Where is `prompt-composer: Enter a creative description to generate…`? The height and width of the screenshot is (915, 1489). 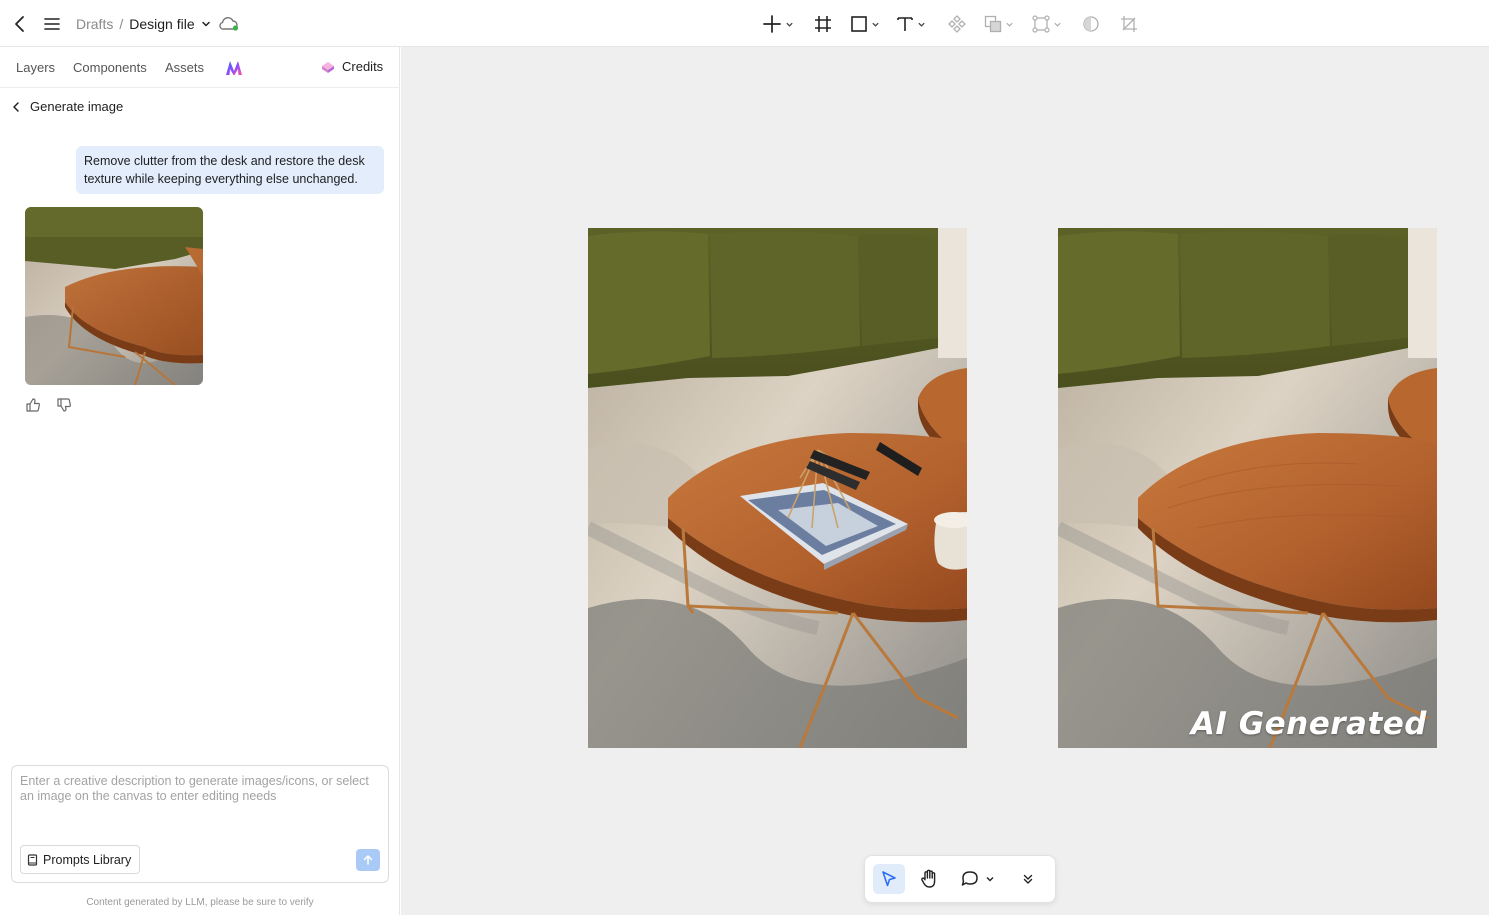 prompt-composer: Enter a creative description to generate… is located at coordinates (200, 824).